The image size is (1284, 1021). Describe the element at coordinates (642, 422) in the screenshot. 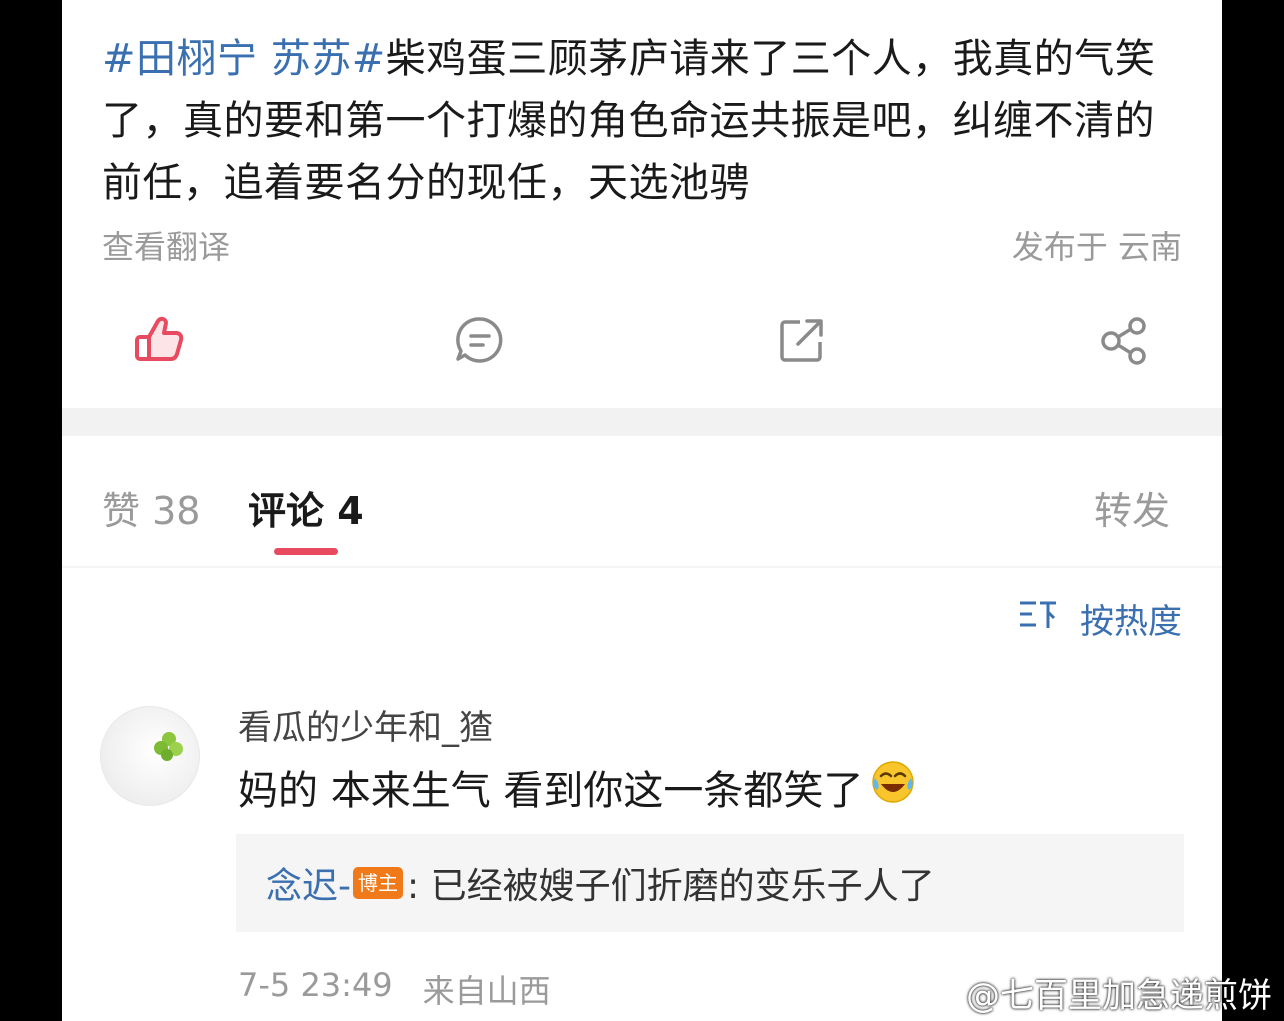

I see `section-separator` at that location.